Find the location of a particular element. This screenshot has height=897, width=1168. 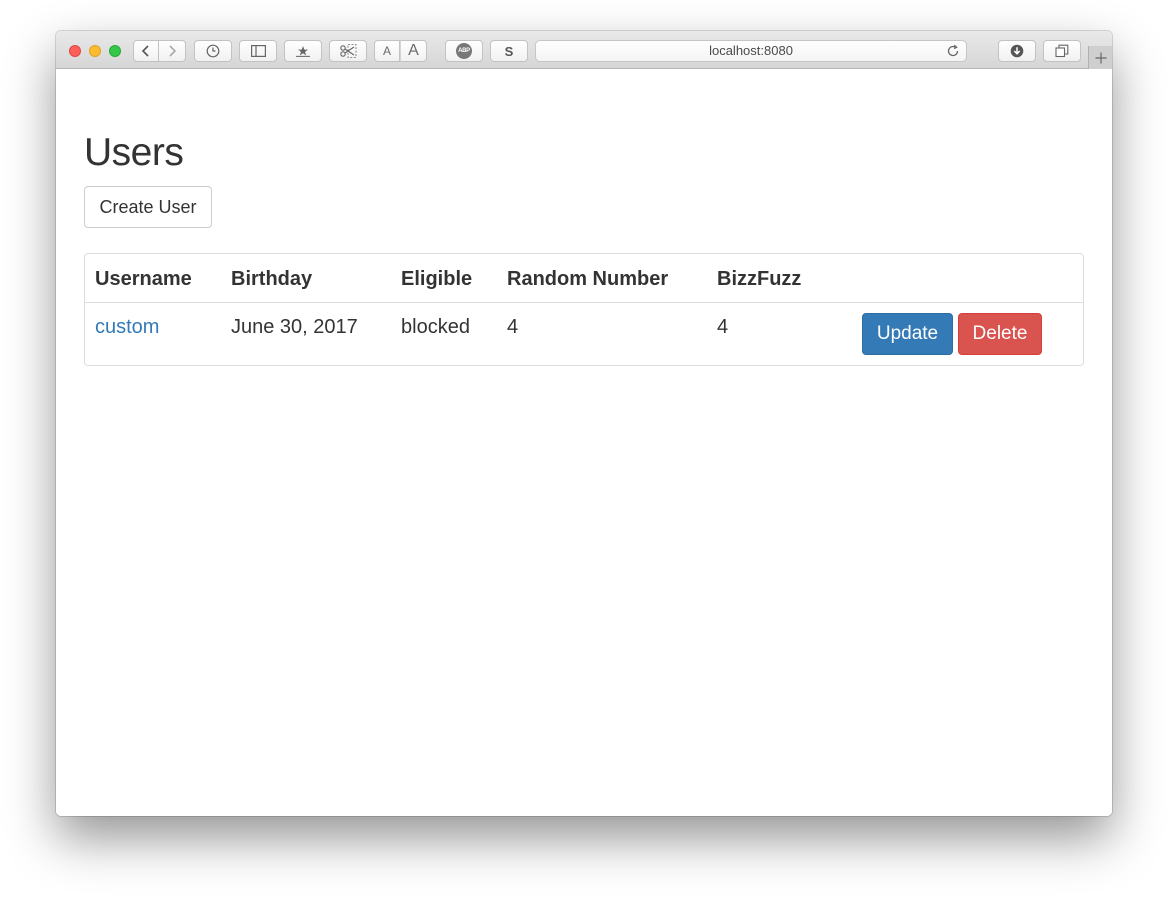

clip-button is located at coordinates (348, 51).